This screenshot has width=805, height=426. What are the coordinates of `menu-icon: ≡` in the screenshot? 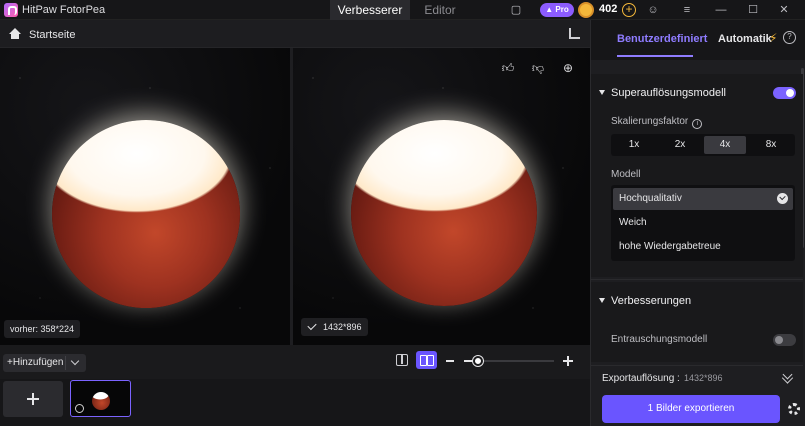 It's located at (687, 10).